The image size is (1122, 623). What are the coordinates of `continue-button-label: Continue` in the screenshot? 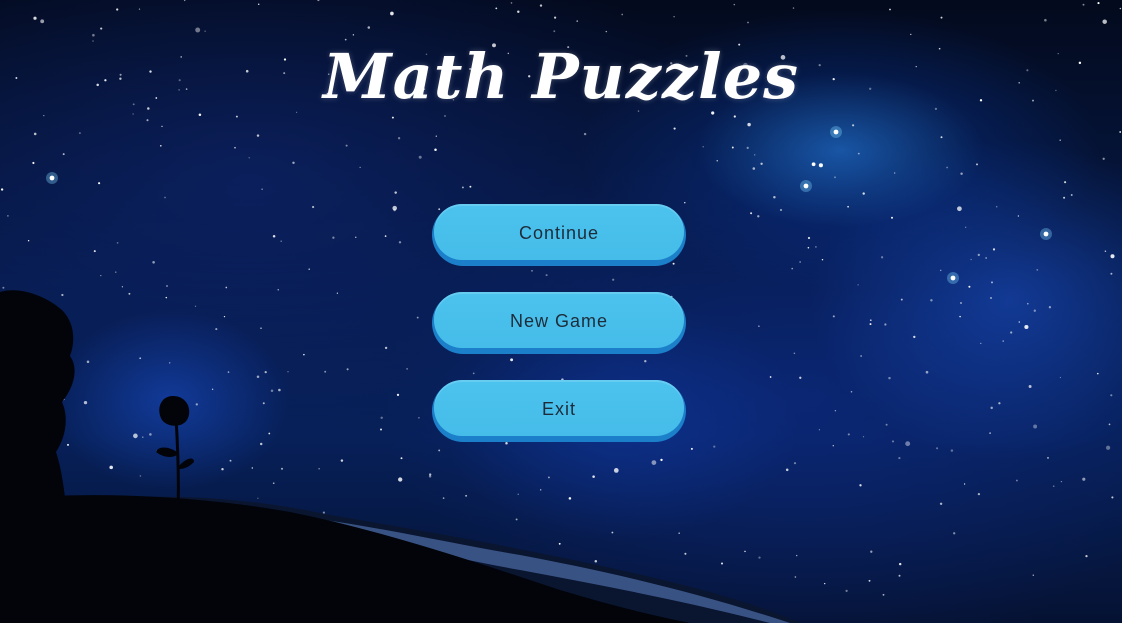 It's located at (559, 233).